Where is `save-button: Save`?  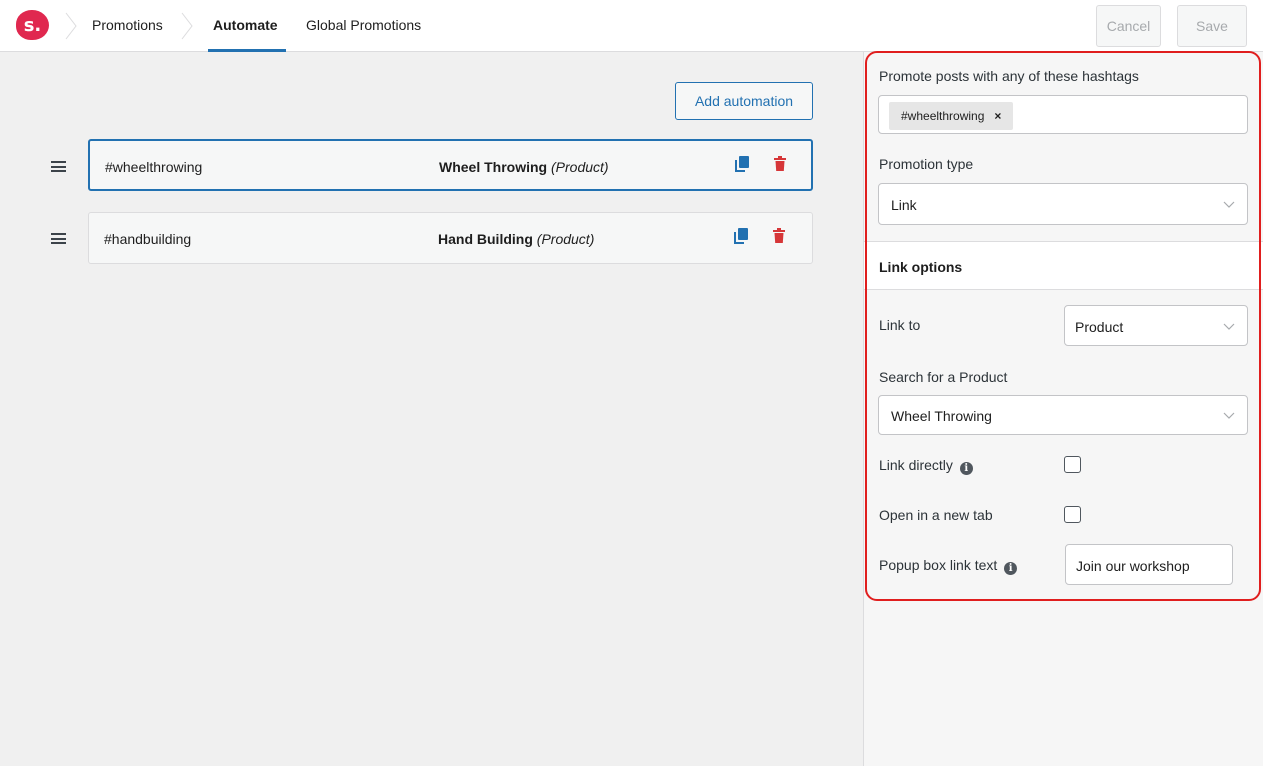 save-button: Save is located at coordinates (1212, 26).